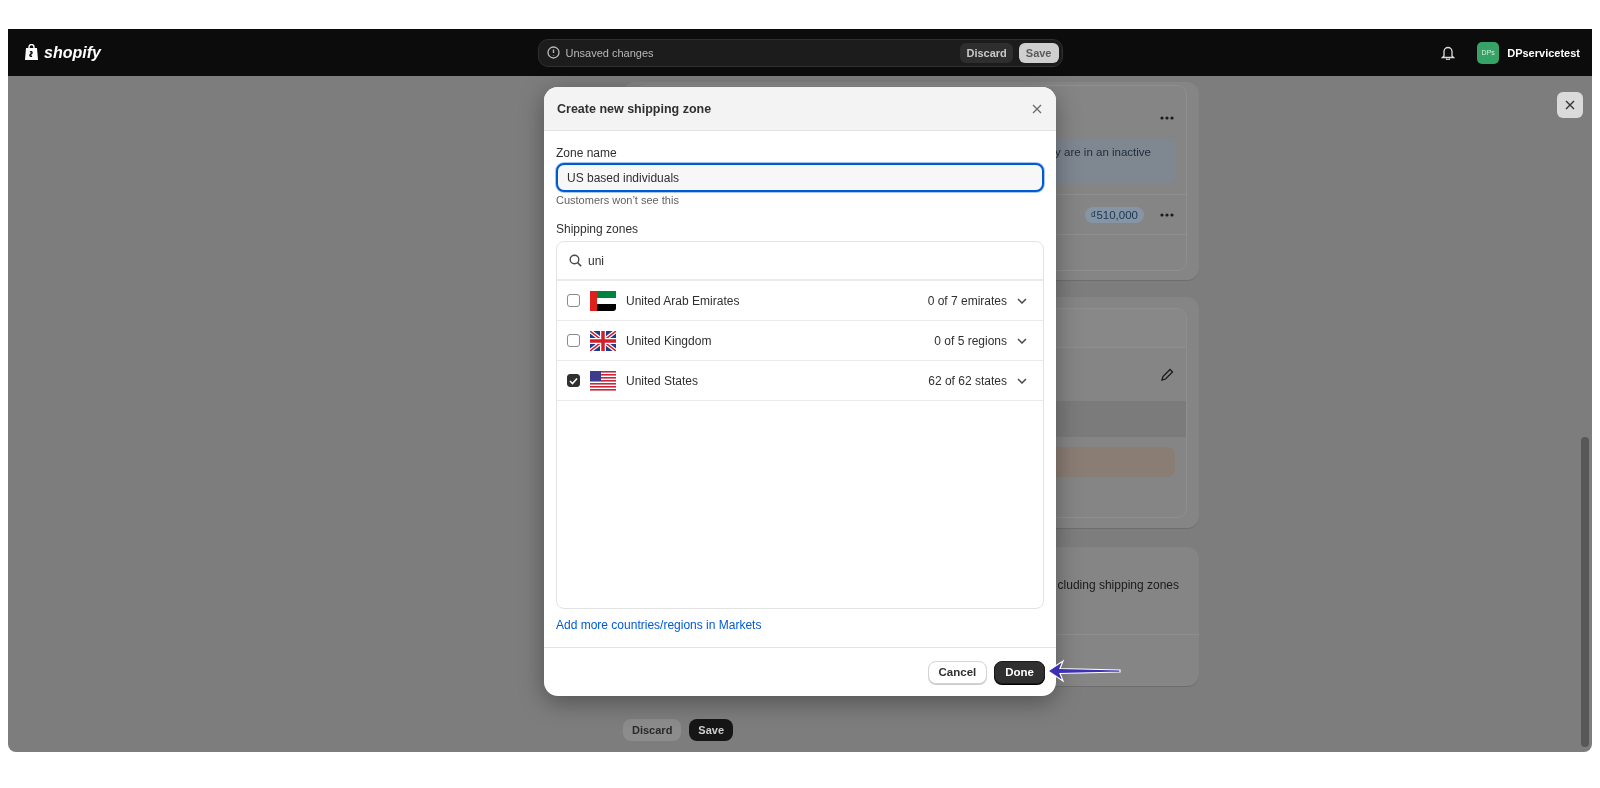  I want to click on logo: shopify, so click(72, 52).